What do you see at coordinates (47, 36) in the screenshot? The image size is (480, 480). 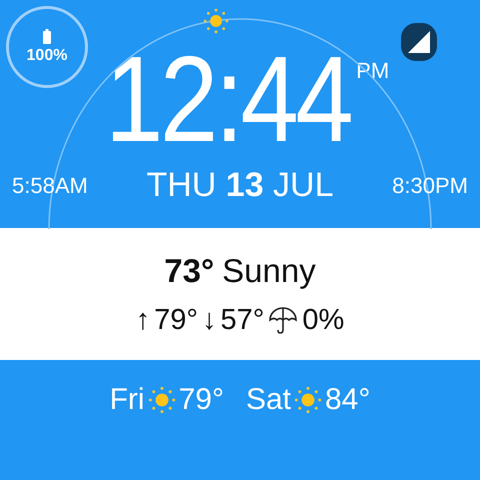 I see `battery-icon` at bounding box center [47, 36].